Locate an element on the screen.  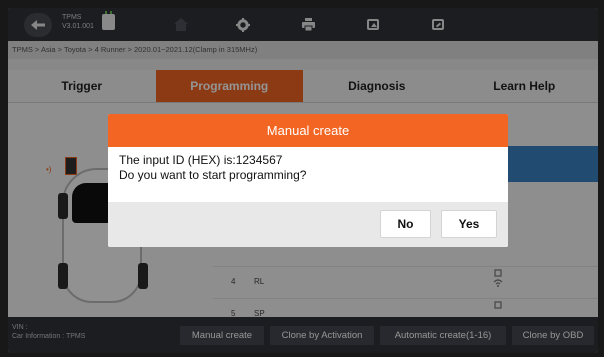
dialog-id-line: The input ID (HEX) is:1234567 is located at coordinates (201, 160).